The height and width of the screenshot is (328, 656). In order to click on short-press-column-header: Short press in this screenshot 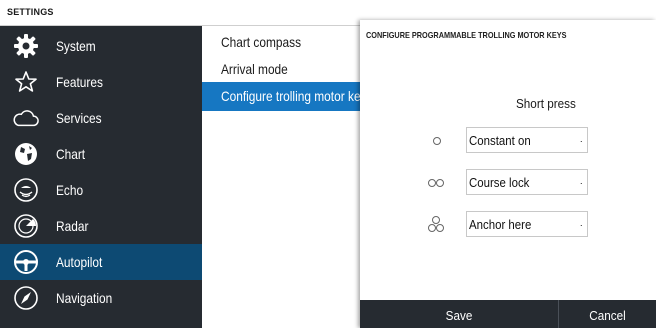, I will do `click(546, 103)`.